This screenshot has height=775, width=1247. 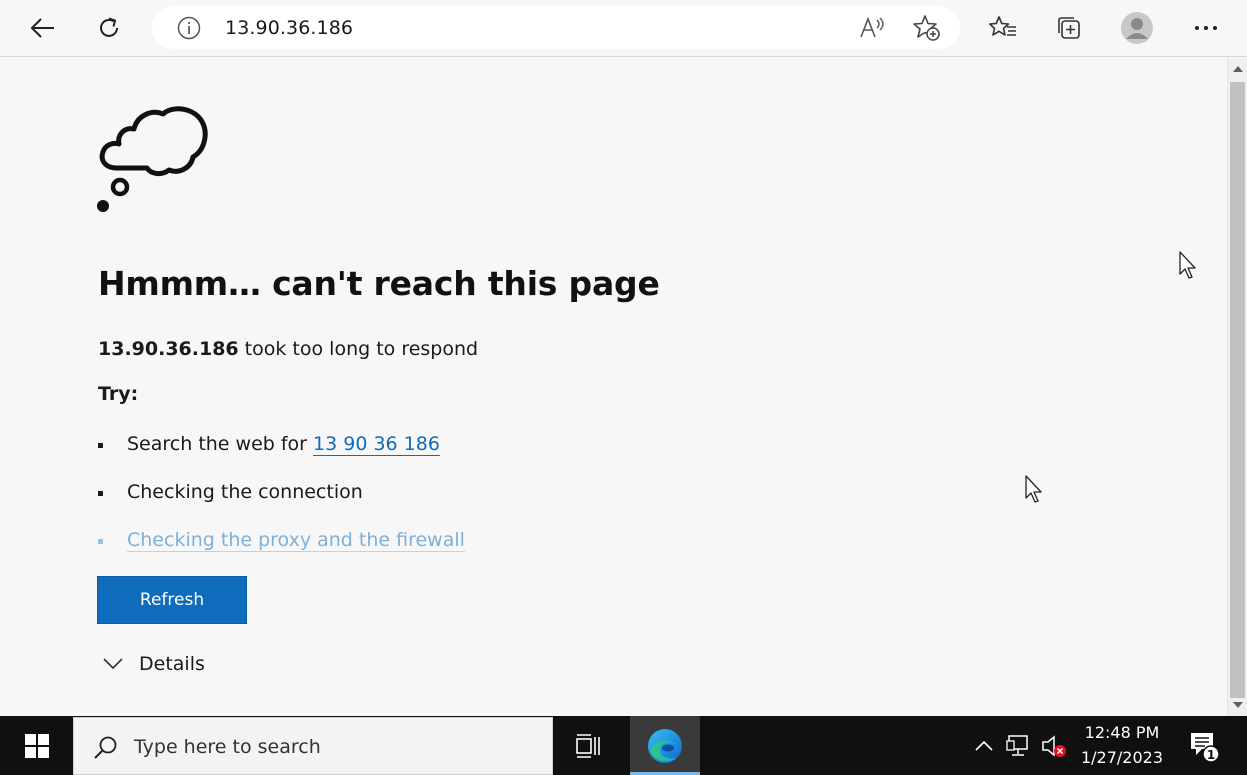 I want to click on details-toggle: Details, so click(x=154, y=664).